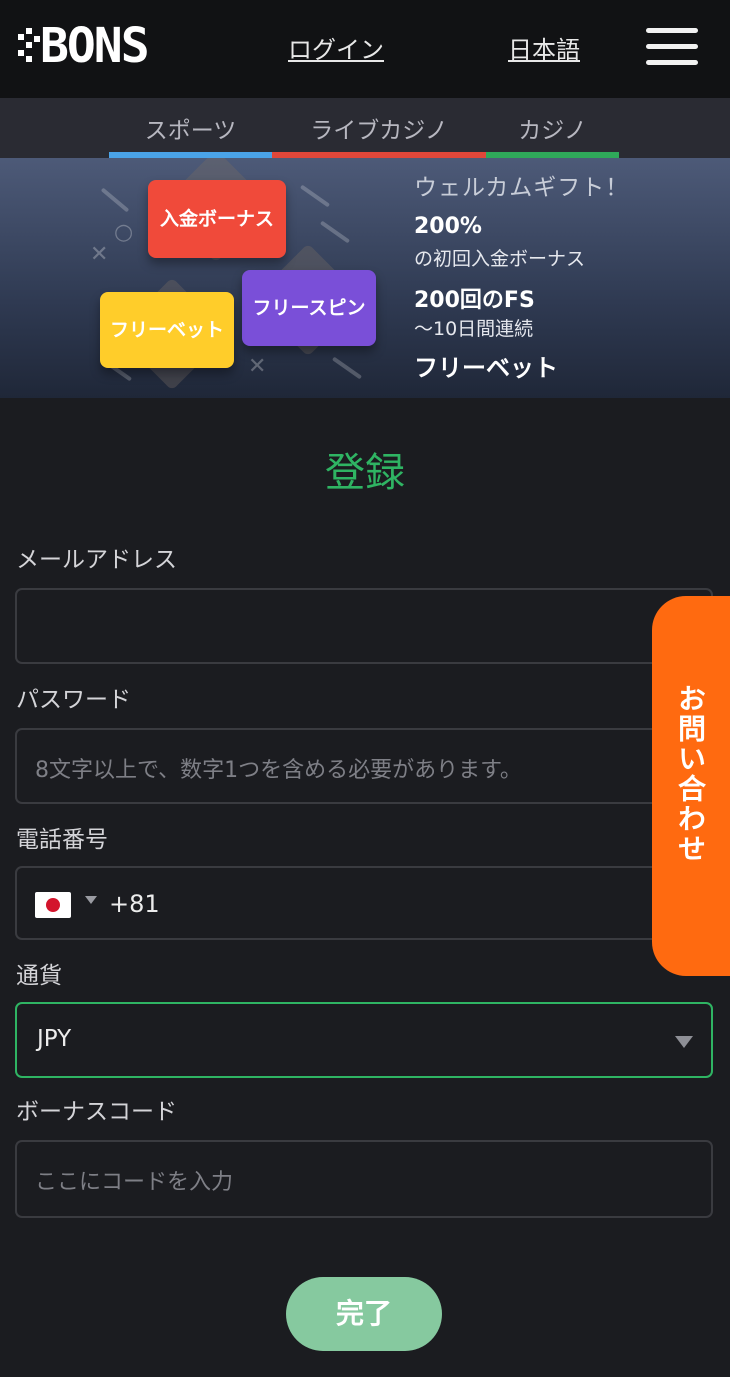 Image resolution: width=730 pixels, height=1377 pixels. What do you see at coordinates (544, 47) in the screenshot?
I see `language-link: 日本語` at bounding box center [544, 47].